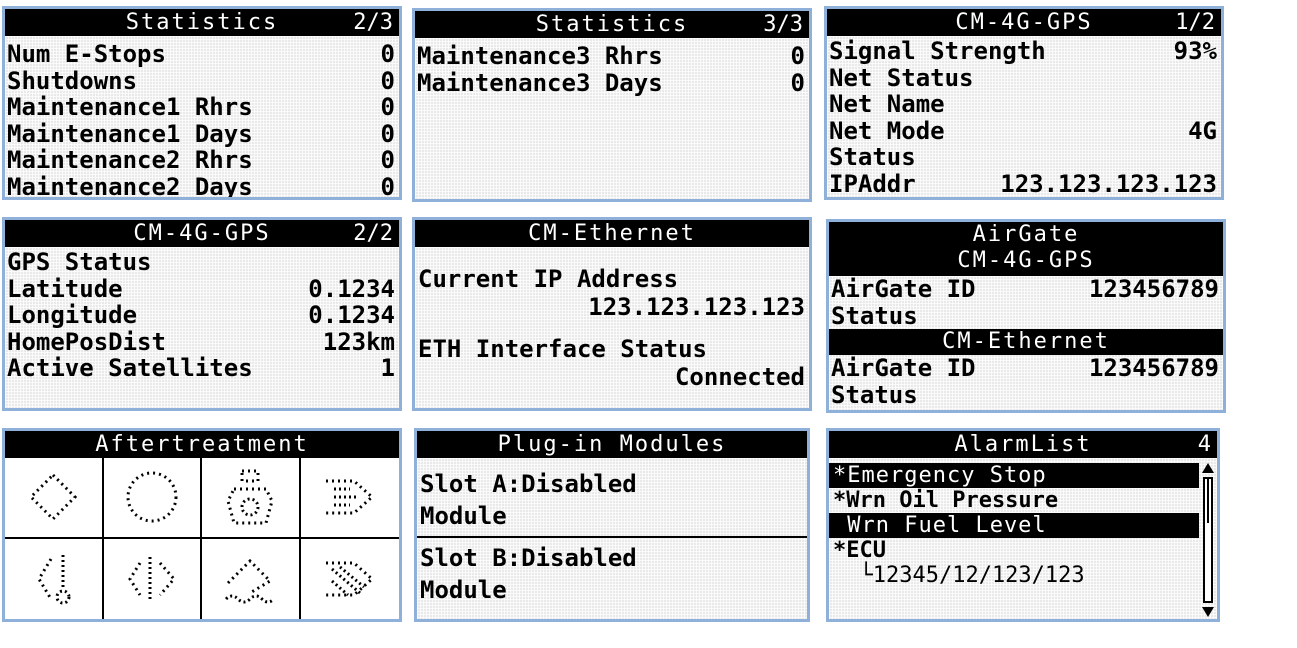 The width and height of the screenshot is (1297, 648). What do you see at coordinates (72, 80) in the screenshot?
I see `stat-label: Shutdowns` at bounding box center [72, 80].